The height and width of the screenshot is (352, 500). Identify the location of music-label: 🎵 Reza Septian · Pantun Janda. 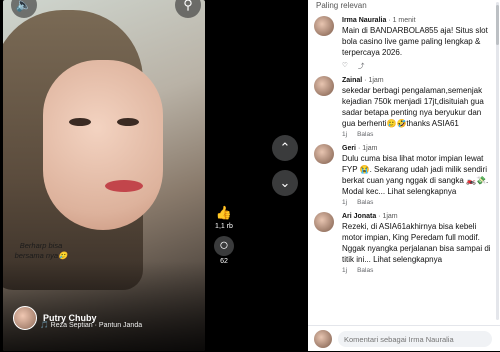
(91, 325).